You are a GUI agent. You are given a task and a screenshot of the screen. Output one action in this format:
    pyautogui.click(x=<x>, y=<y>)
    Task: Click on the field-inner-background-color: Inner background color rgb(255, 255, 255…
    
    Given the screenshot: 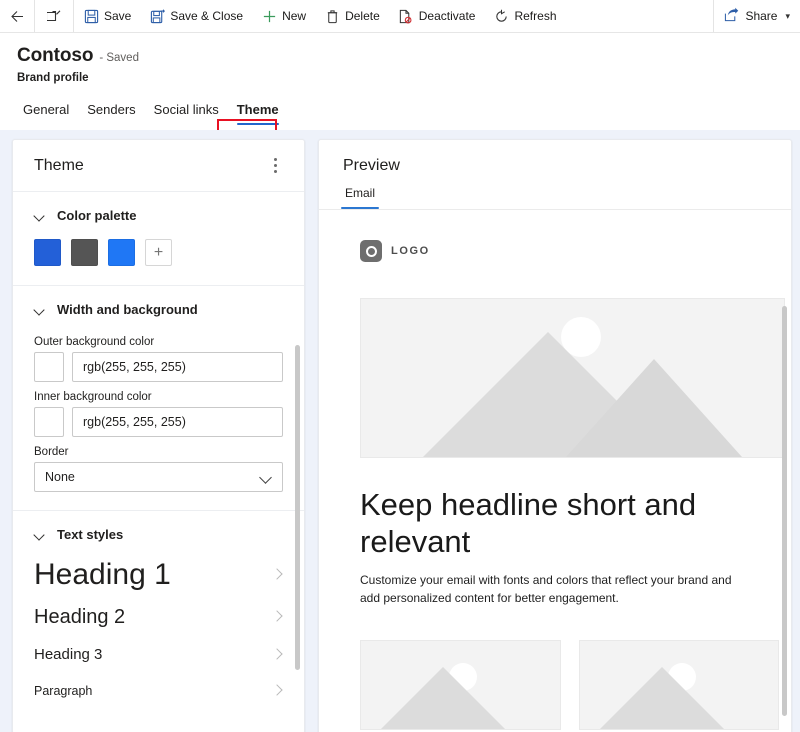 What is the action you would take?
    pyautogui.click(x=158, y=414)
    